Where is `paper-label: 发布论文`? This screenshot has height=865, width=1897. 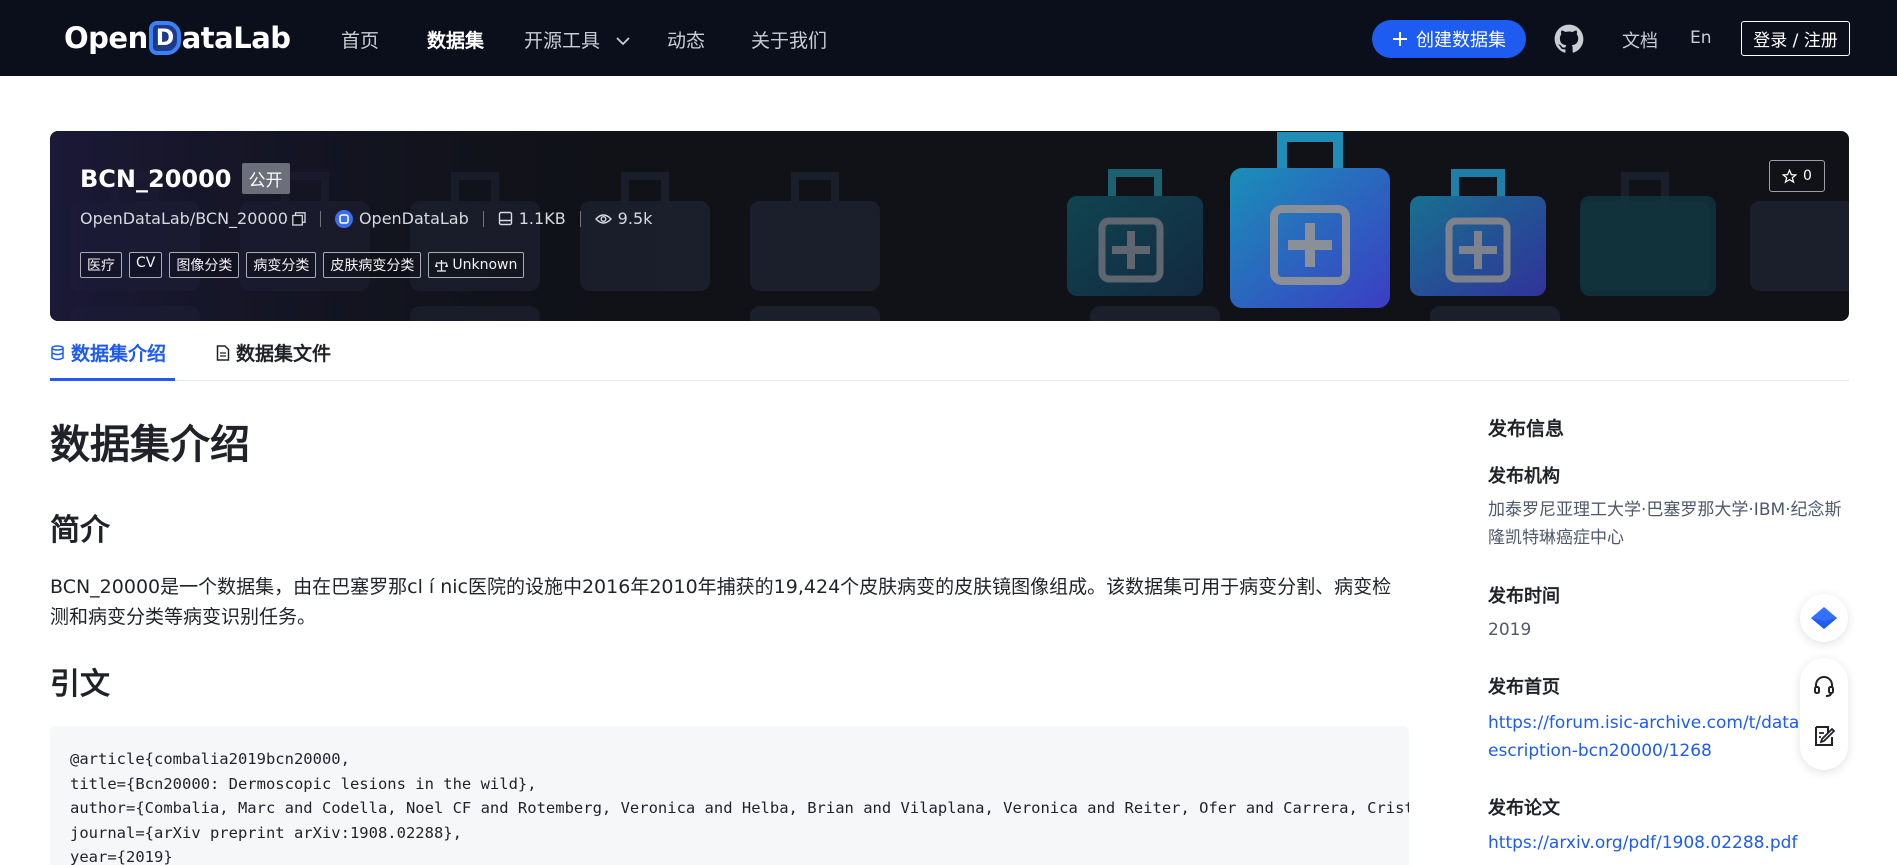
paper-label: 发布论文 is located at coordinates (1524, 808).